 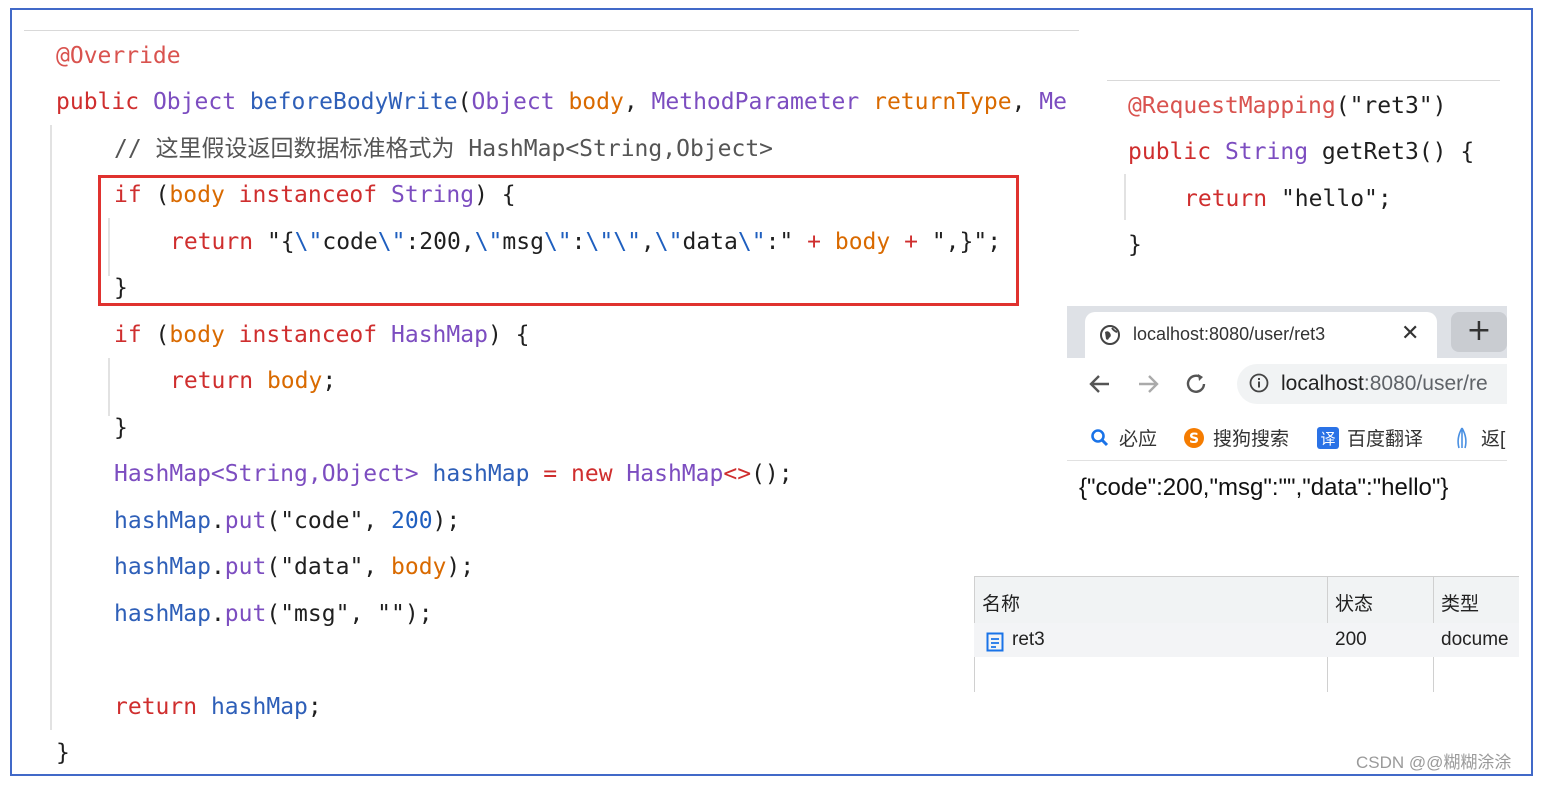 What do you see at coordinates (1236, 437) in the screenshot?
I see `bookmark-sogou: S 搜狗搜索` at bounding box center [1236, 437].